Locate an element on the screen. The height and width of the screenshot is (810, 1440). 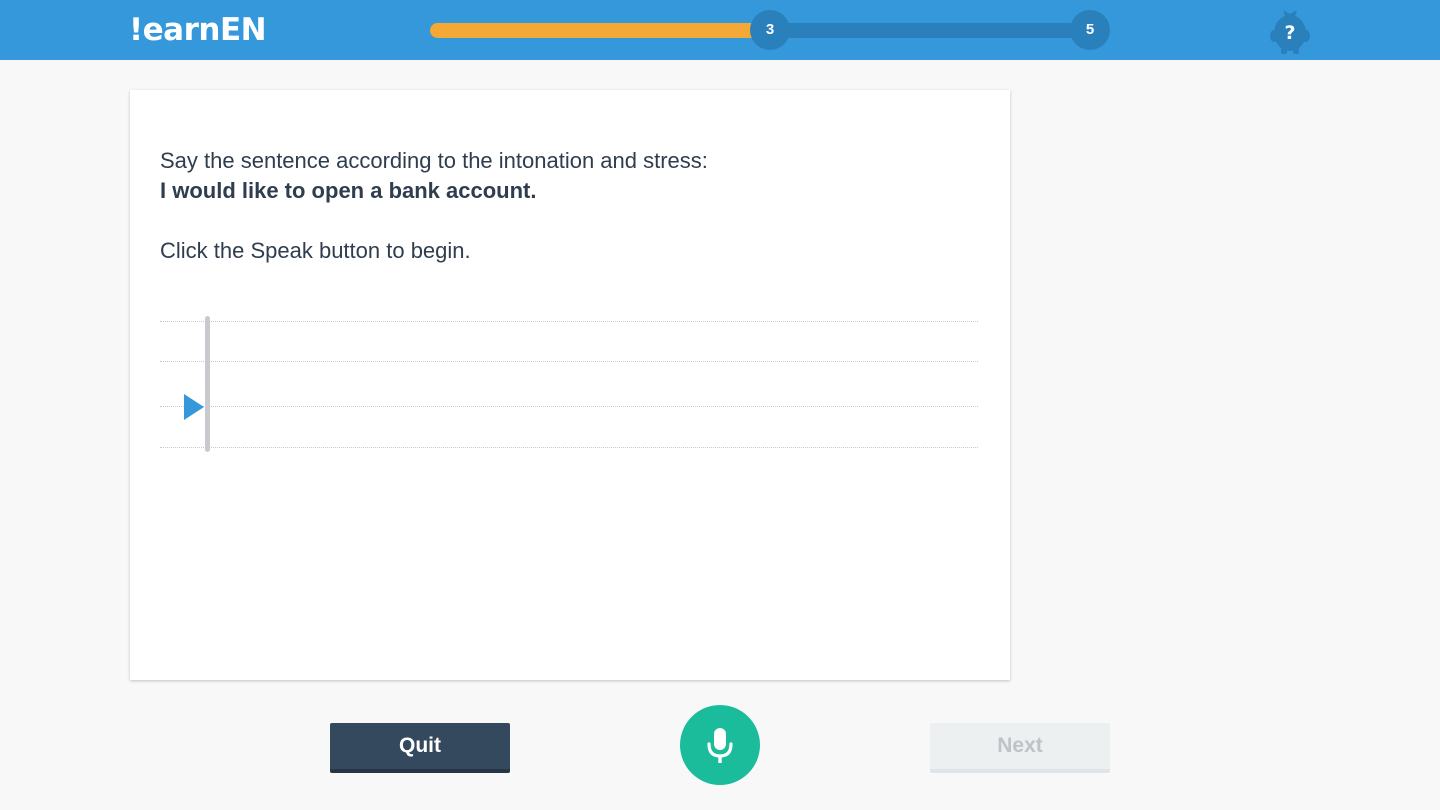
top-bar: !earnEN 3 5 ? is located at coordinates (720, 30).